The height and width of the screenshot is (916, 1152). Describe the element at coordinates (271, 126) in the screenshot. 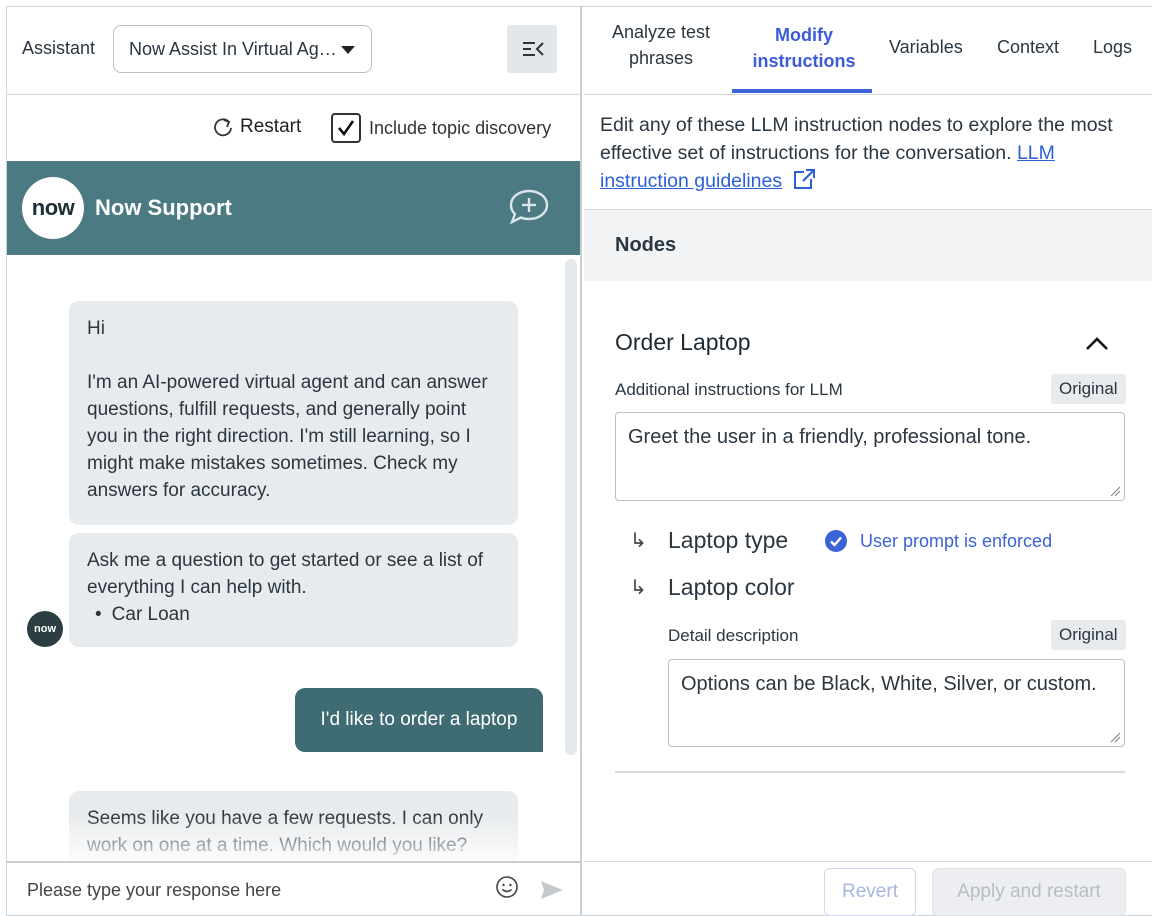

I see `restart-label: Restart` at that location.